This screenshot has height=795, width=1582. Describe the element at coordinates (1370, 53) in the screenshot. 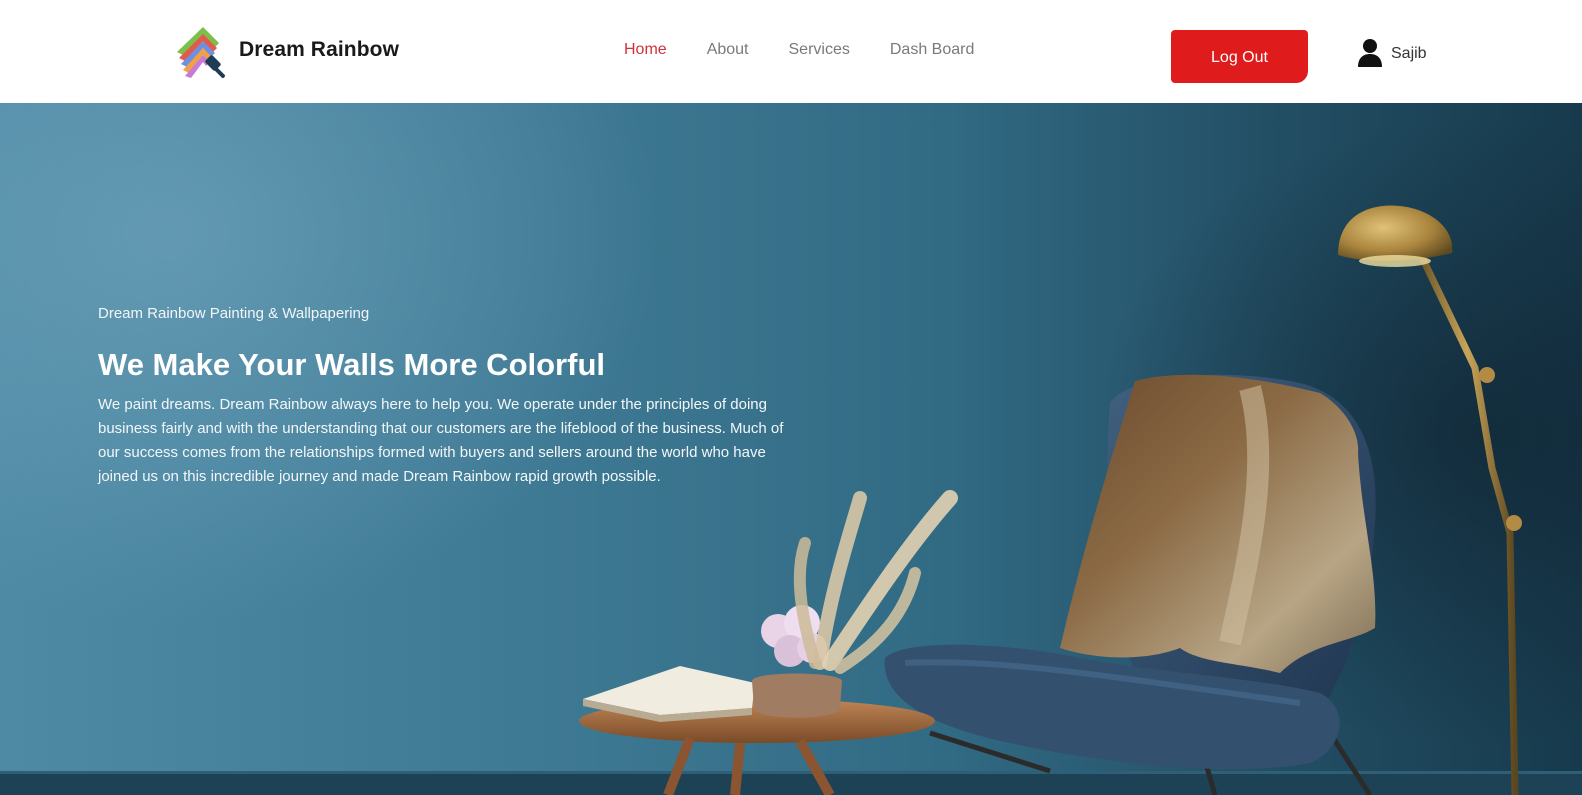

I see `user-icon` at that location.